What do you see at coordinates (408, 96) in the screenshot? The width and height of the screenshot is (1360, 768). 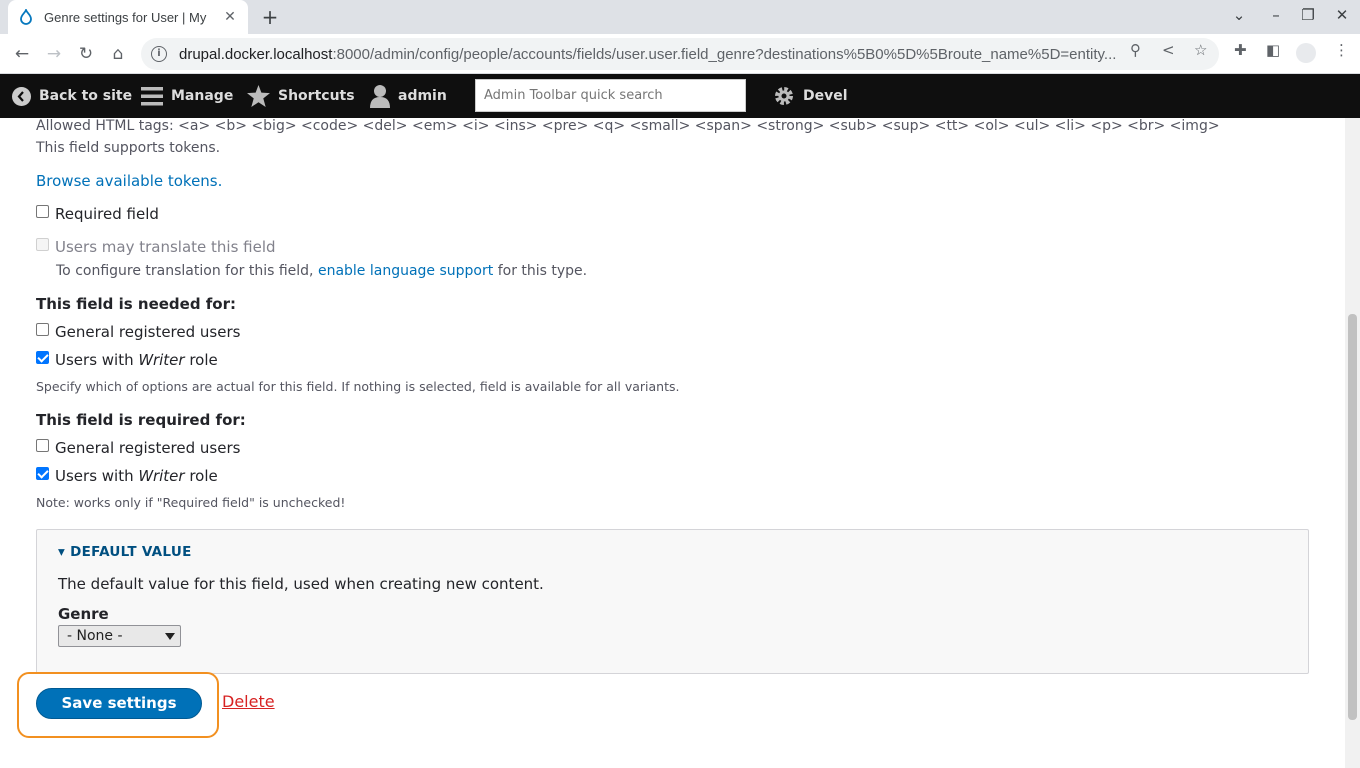 I see `user-menu: admin` at bounding box center [408, 96].